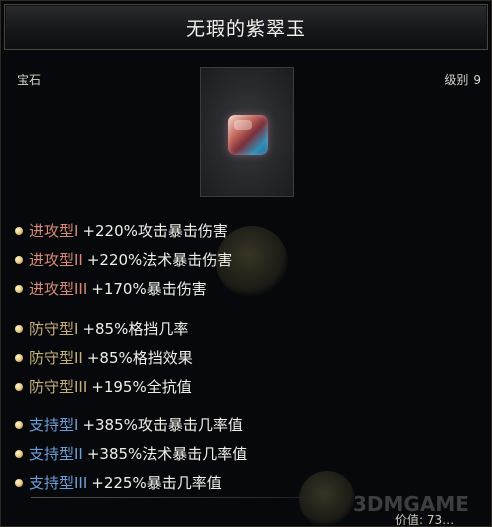  What do you see at coordinates (29, 80) in the screenshot?
I see `item-type: 宝石` at bounding box center [29, 80].